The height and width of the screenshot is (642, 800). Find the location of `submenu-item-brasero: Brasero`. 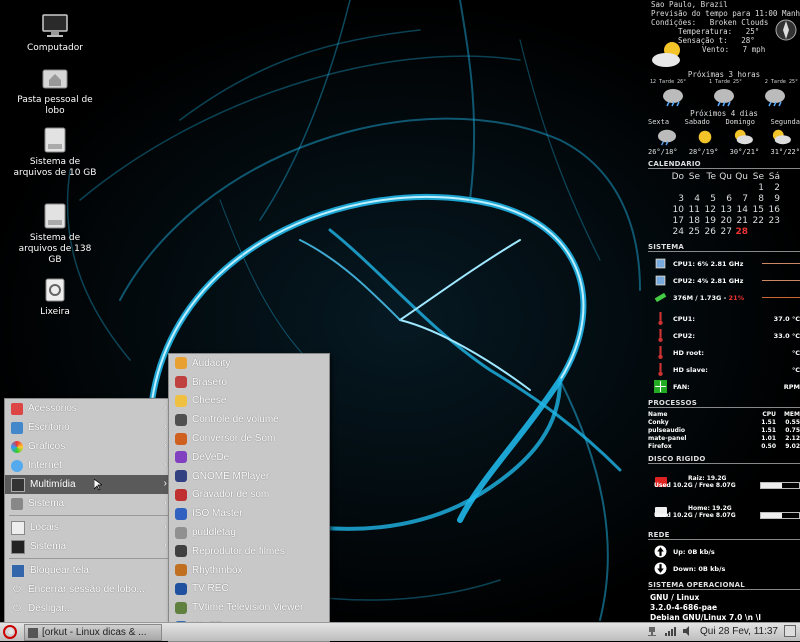

submenu-item-brasero: Brasero is located at coordinates (249, 382).